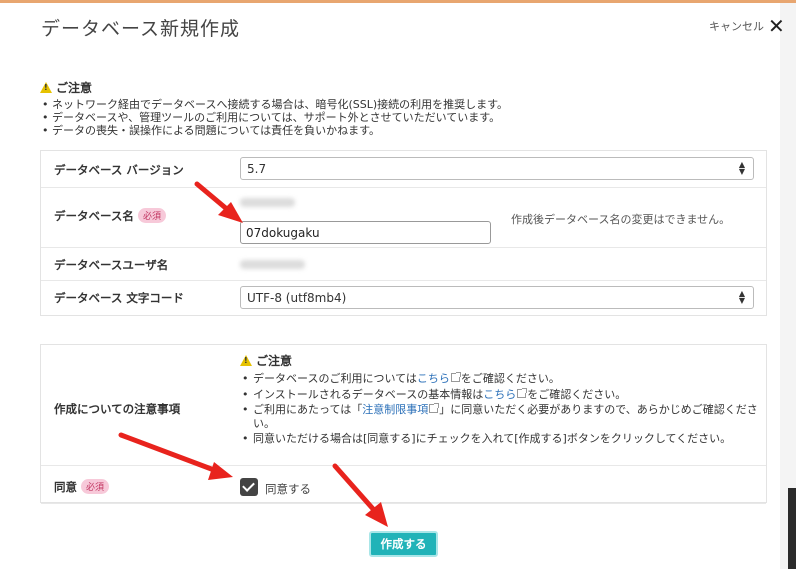 The height and width of the screenshot is (569, 796). I want to click on db-name-input, so click(365, 232).